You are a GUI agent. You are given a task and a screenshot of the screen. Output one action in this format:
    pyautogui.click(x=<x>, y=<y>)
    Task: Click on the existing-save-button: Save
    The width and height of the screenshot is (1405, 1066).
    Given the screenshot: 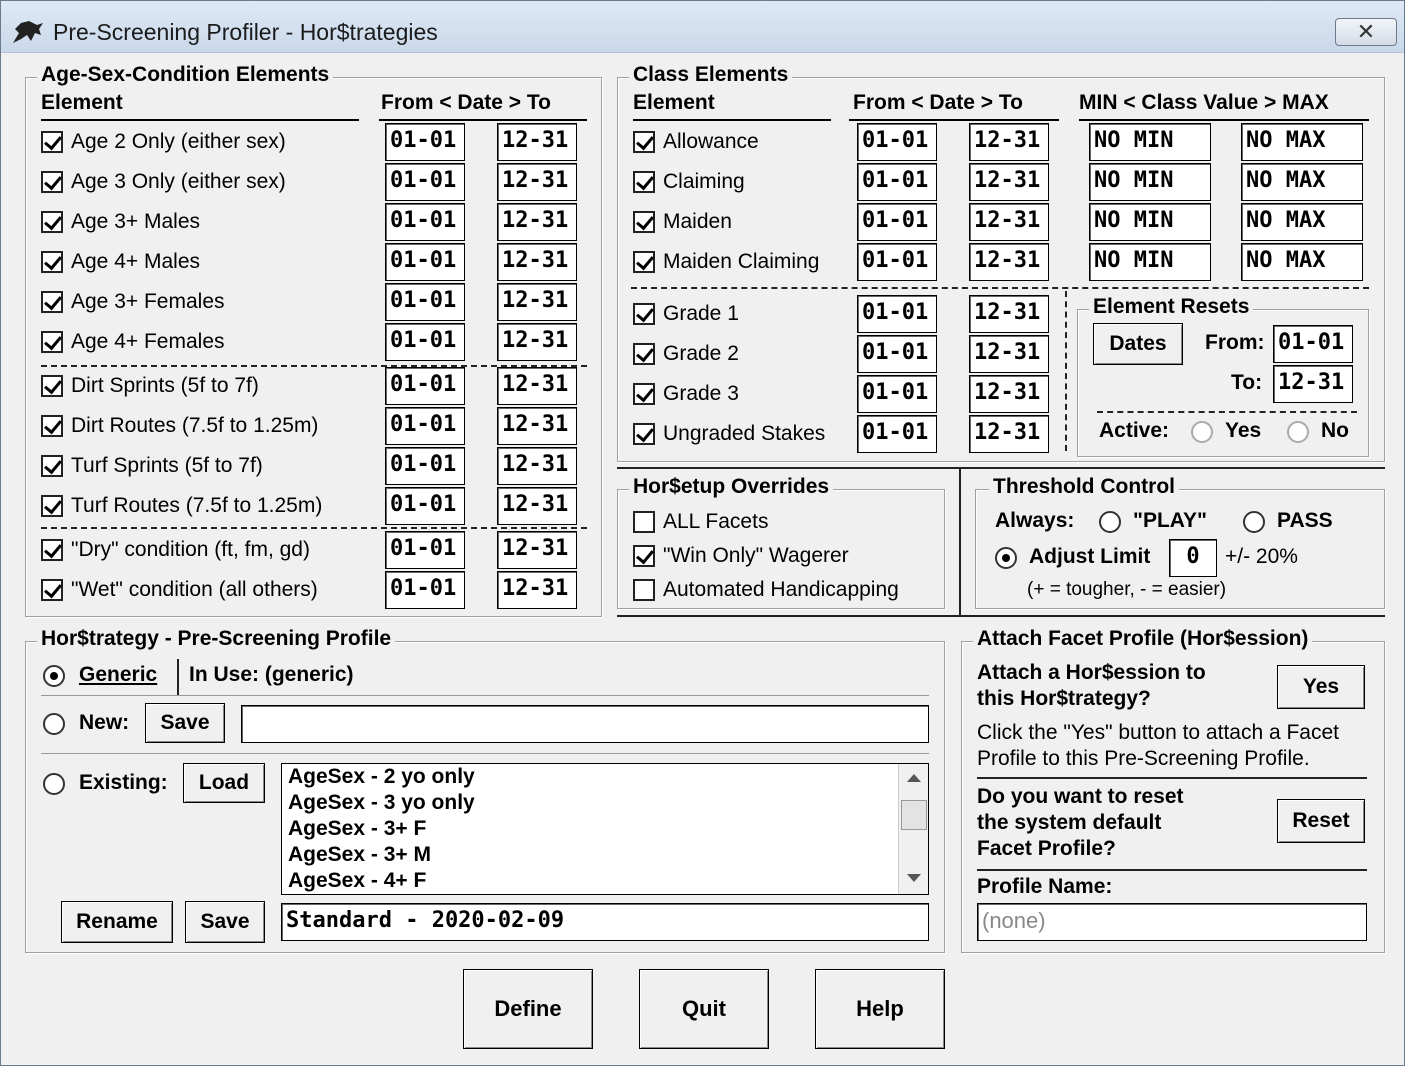 What is the action you would take?
    pyautogui.click(x=225, y=922)
    